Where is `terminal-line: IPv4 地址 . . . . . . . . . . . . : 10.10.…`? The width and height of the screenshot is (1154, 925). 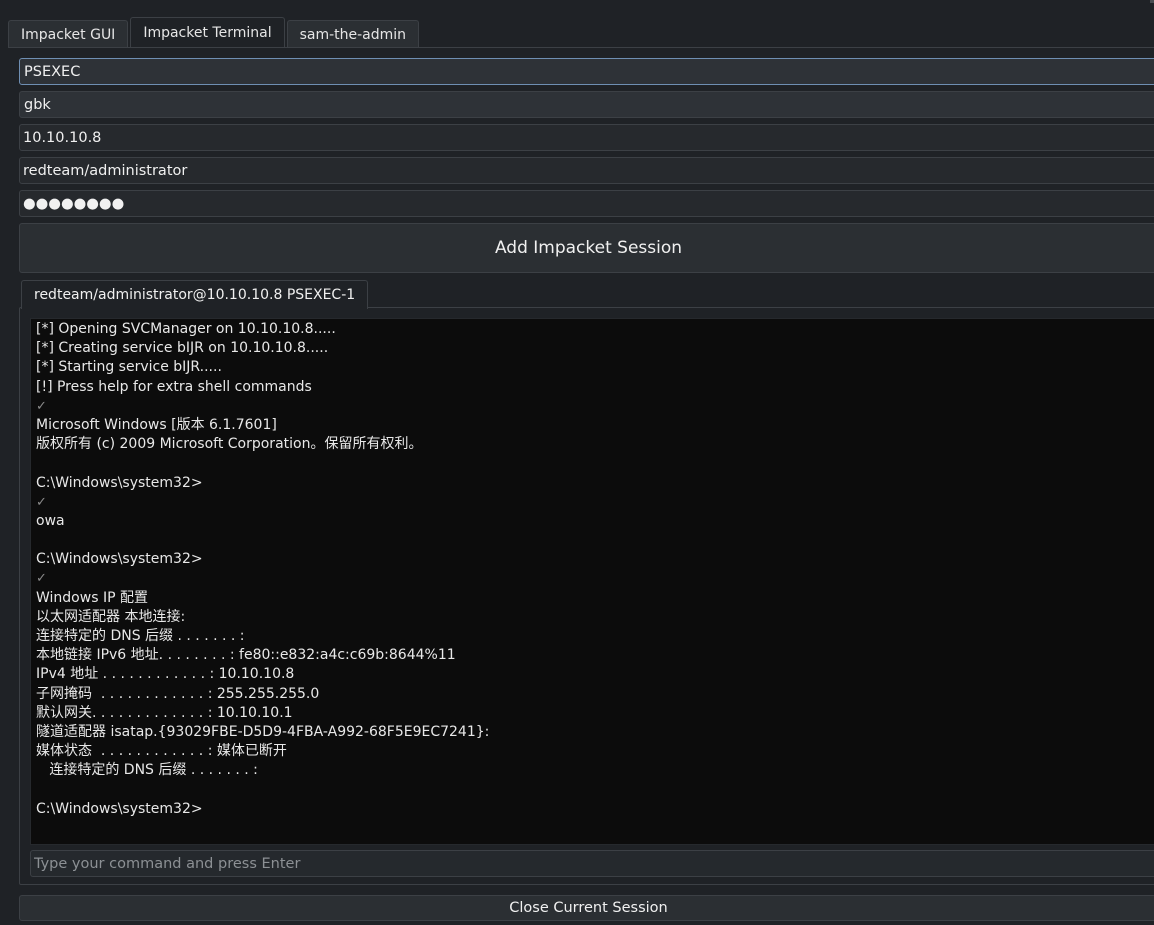 terminal-line: IPv4 地址 . . . . . . . . . . . . : 10.10.… is located at coordinates (165, 674).